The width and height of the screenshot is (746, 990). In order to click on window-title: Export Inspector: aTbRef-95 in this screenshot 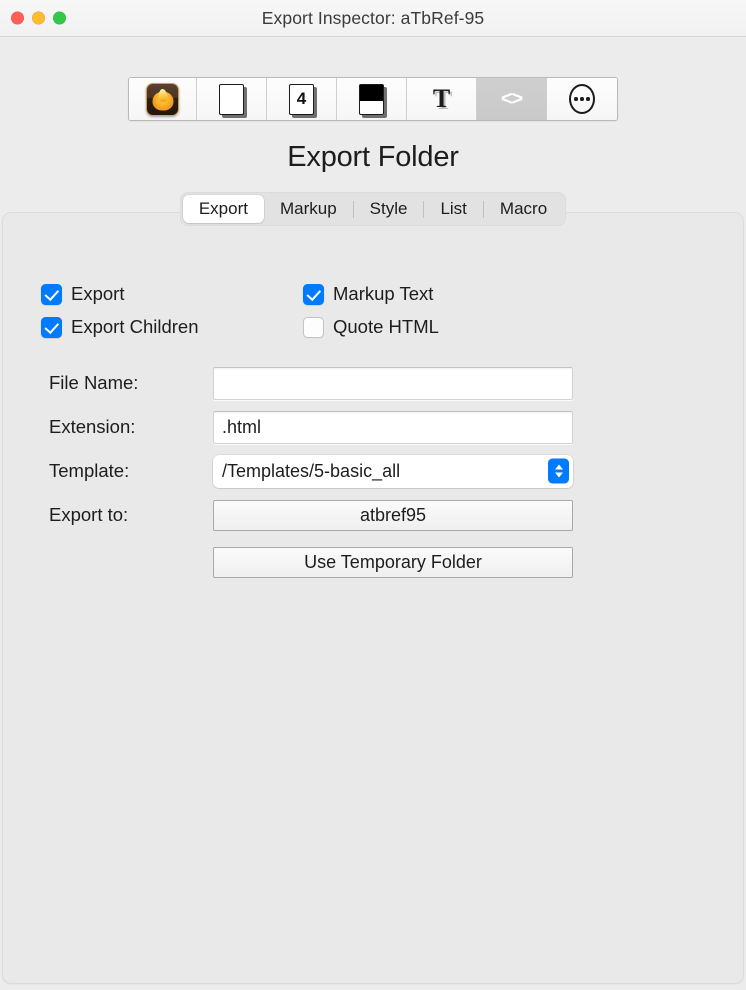, I will do `click(373, 17)`.